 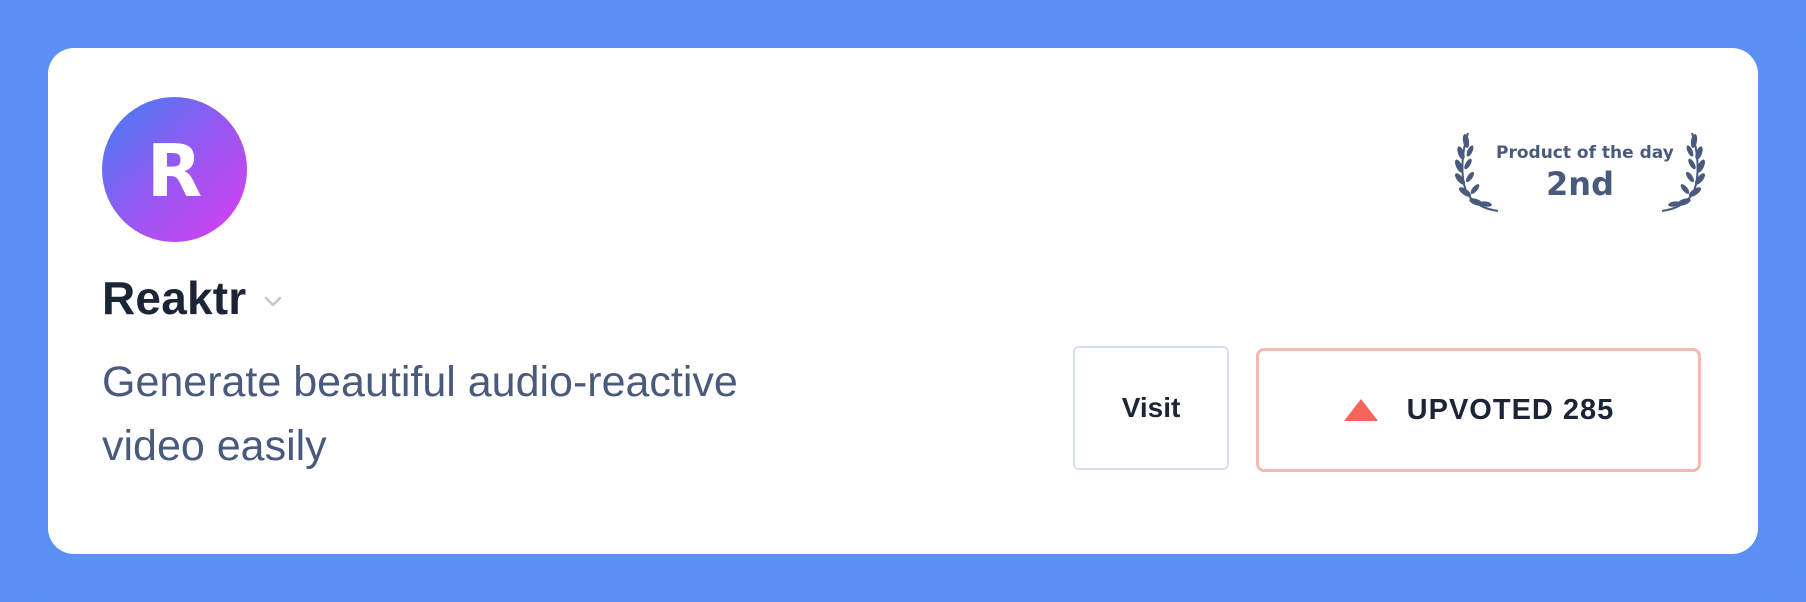 I want to click on award-text: Product of the day 2nd, so click(x=1585, y=166).